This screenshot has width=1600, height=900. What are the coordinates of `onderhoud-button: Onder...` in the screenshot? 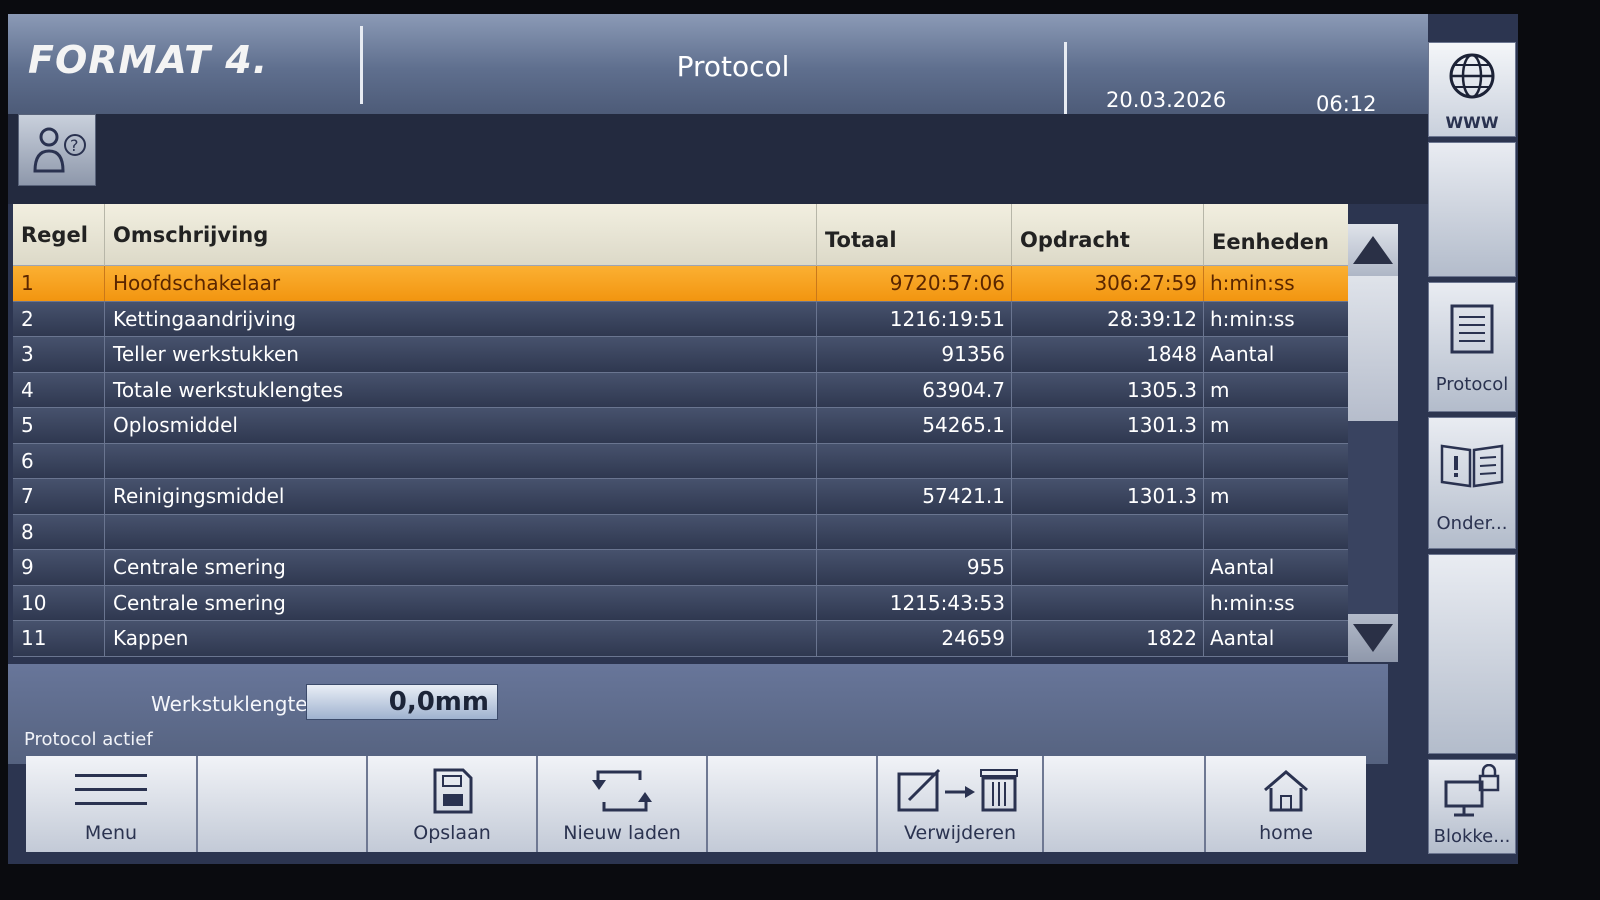 It's located at (1472, 483).